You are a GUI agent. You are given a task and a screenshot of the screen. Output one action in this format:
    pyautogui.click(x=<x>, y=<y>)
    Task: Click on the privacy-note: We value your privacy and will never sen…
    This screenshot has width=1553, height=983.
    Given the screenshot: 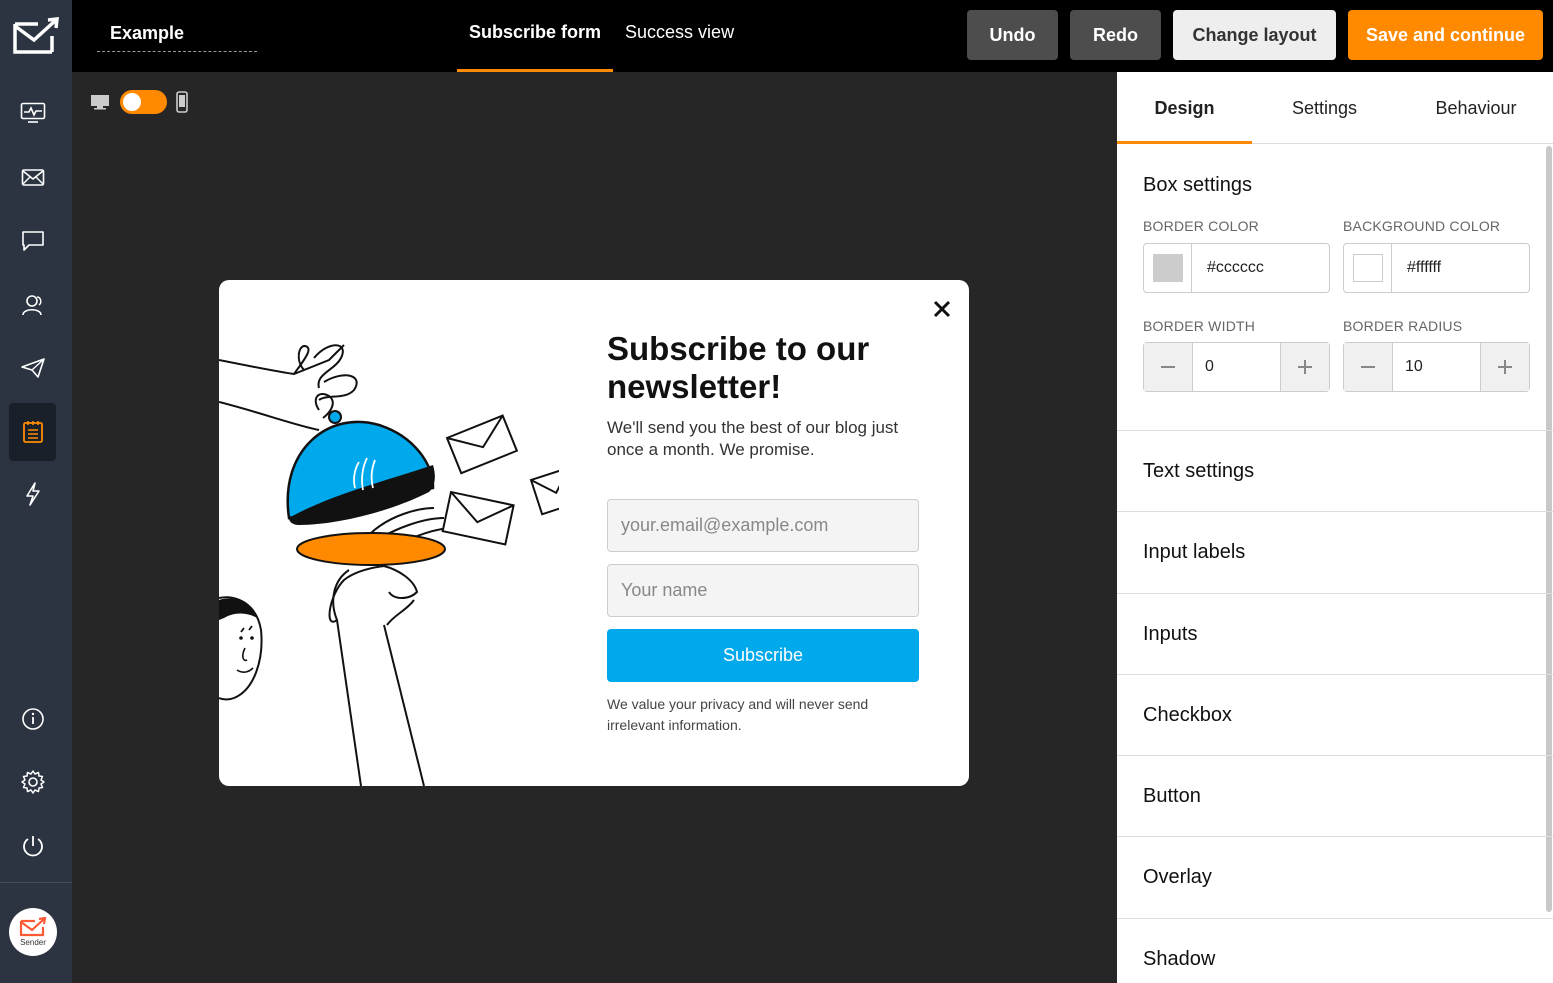 What is the action you would take?
    pyautogui.click(x=738, y=714)
    